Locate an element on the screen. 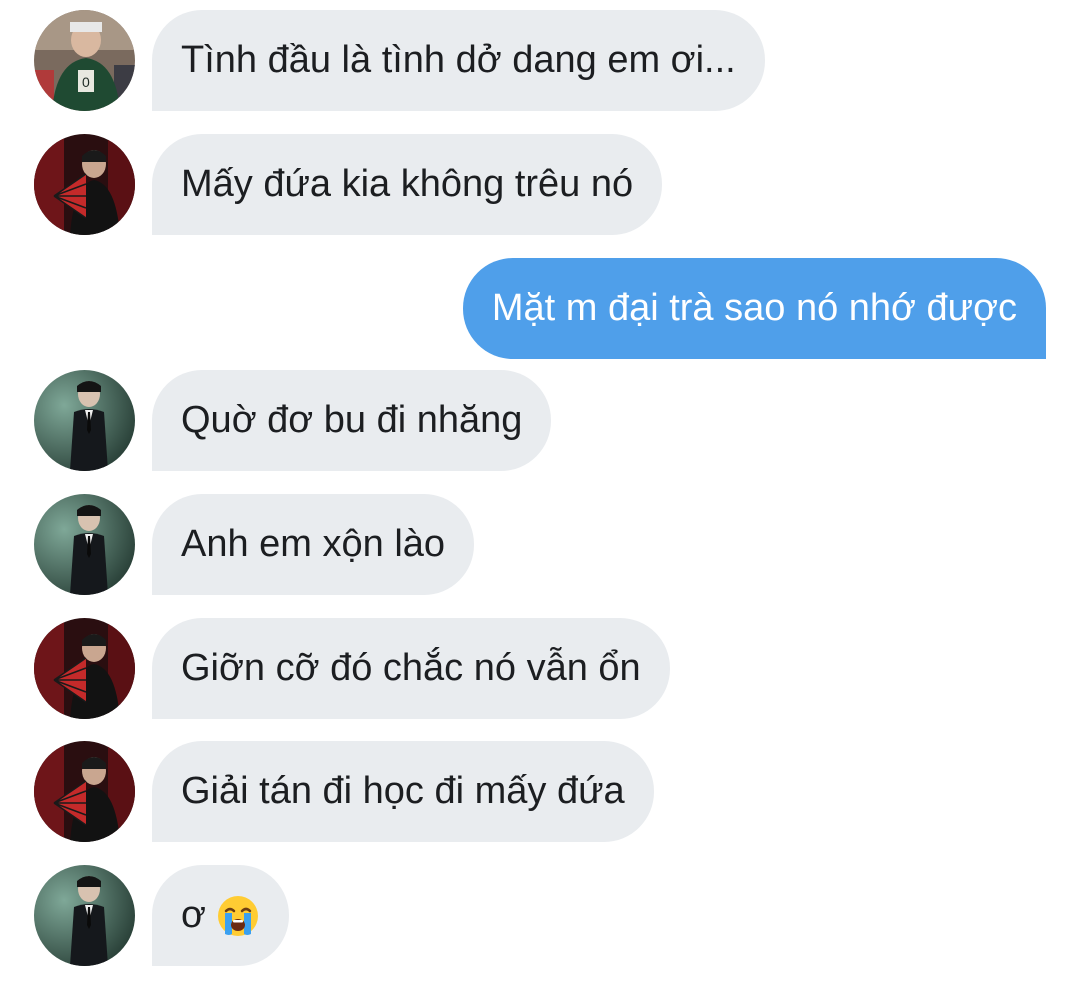 This screenshot has width=1080, height=986. message-row: Giải tán đi học đi mấy đứa is located at coordinates (540, 791).